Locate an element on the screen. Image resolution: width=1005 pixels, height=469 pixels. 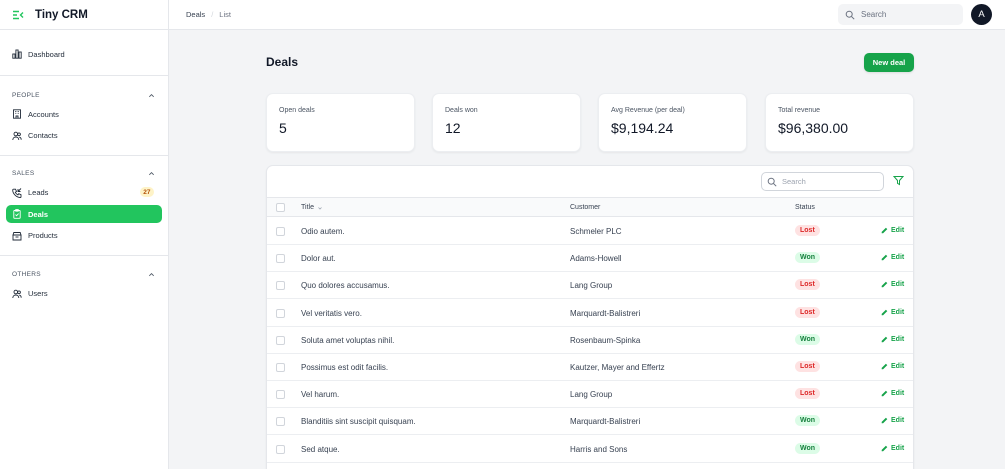
deal-title: Quo dolores accusamus. is located at coordinates (345, 286).